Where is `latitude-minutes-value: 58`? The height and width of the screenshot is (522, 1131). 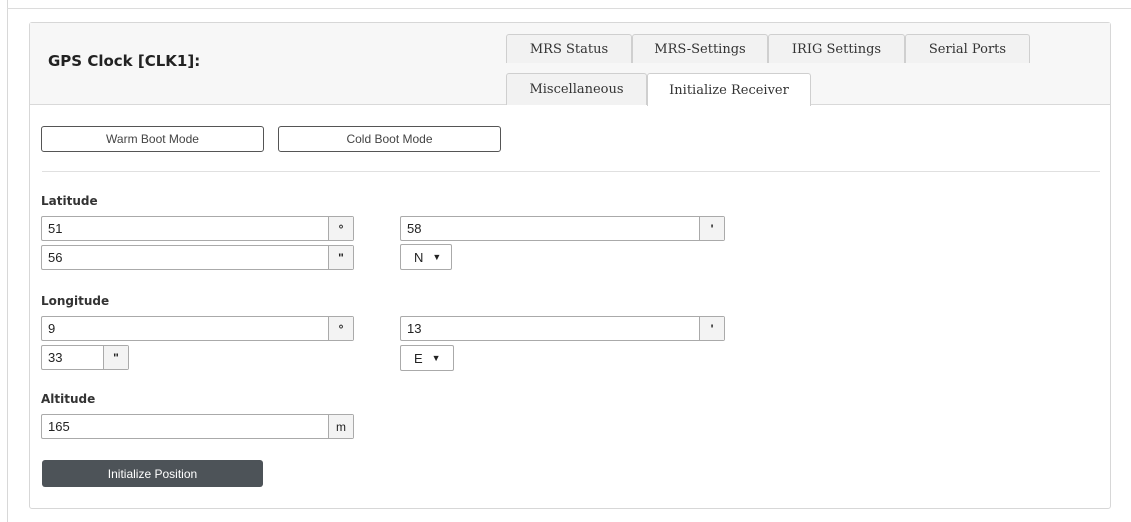 latitude-minutes-value: 58 is located at coordinates (414, 228).